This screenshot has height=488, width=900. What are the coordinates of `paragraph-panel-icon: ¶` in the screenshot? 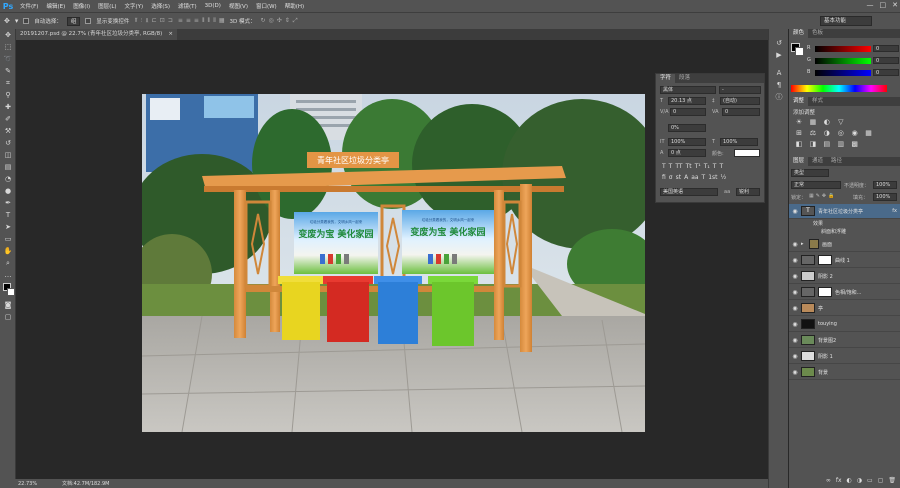 It's located at (779, 85).